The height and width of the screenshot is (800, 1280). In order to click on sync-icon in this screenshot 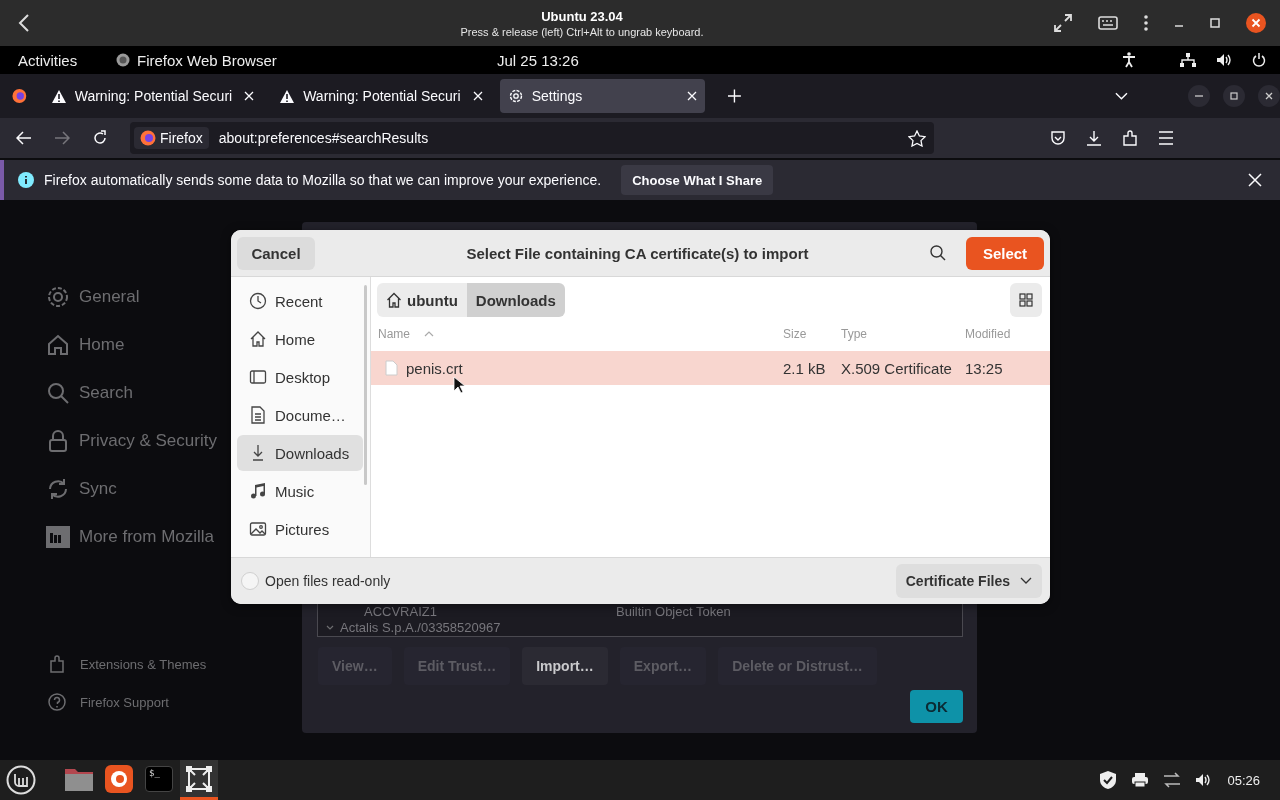, I will do `click(58, 489)`.